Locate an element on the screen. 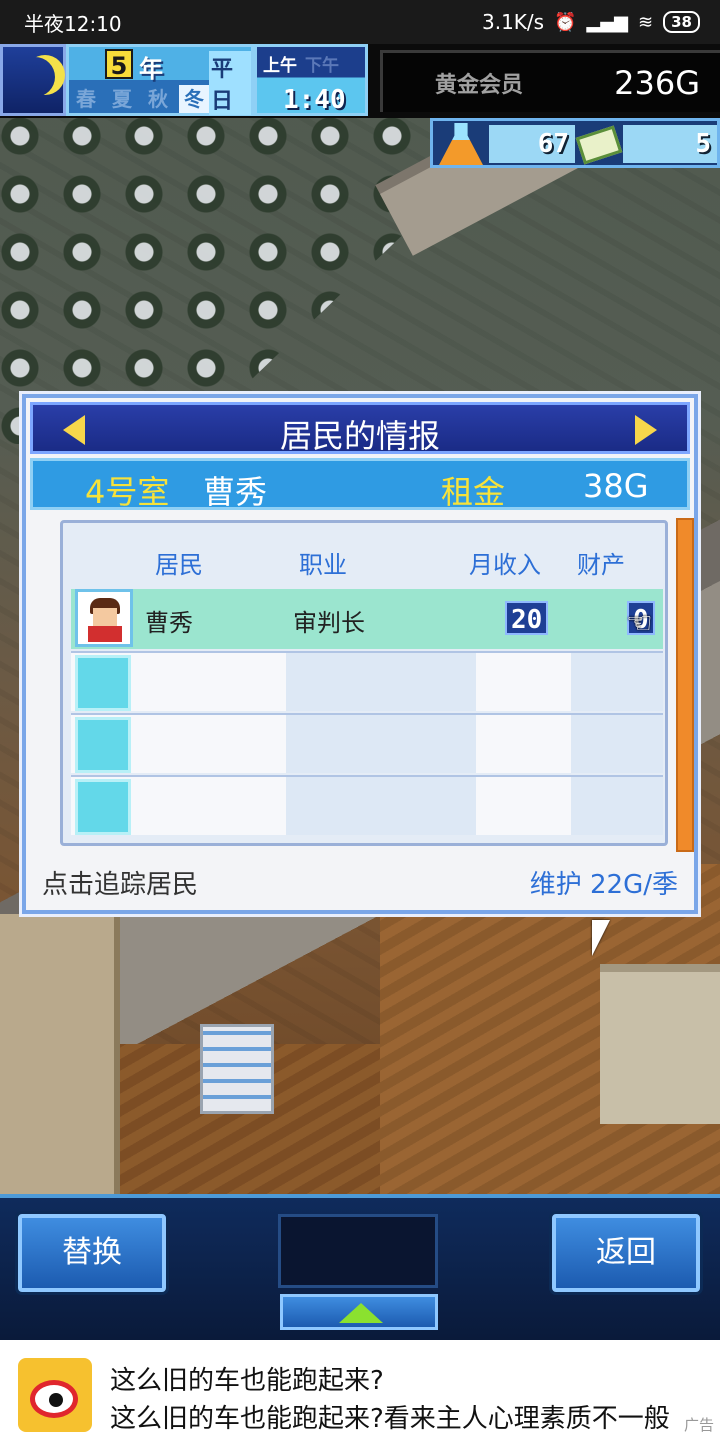 This screenshot has width=720, height=1440. member-rank: 黄金会员 is located at coordinates (479, 85).